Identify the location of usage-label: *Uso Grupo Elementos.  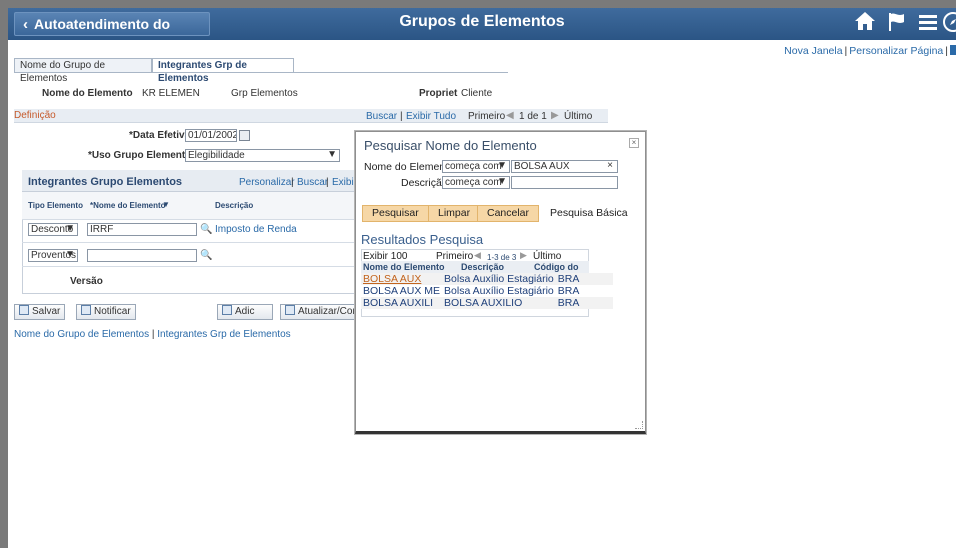
(142, 155).